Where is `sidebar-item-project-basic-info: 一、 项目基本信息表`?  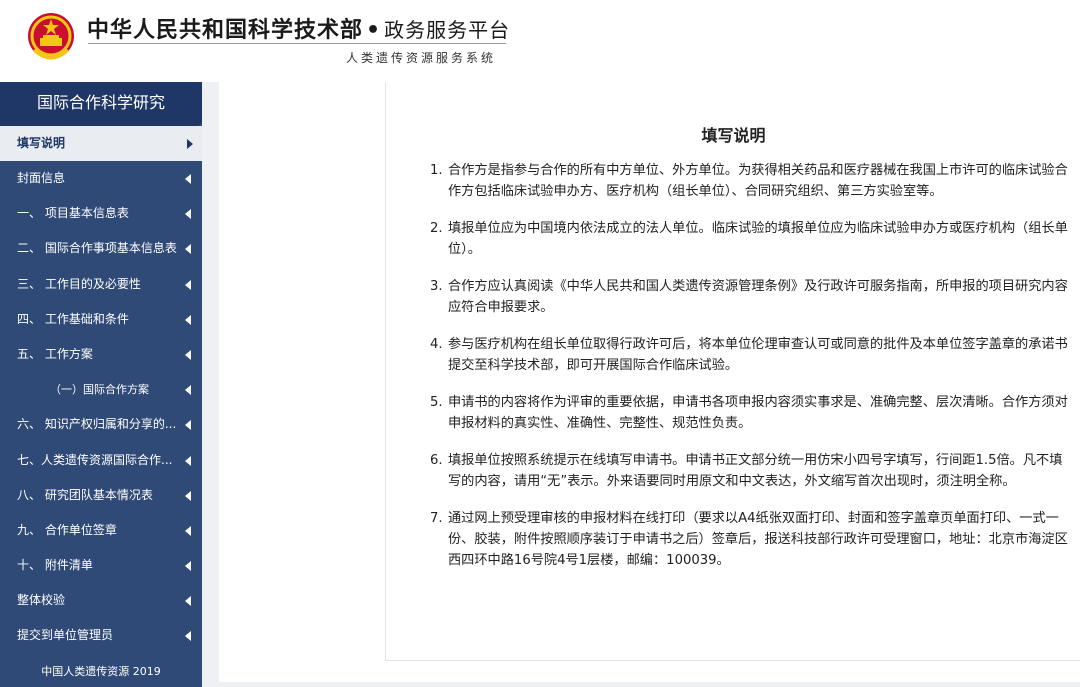
sidebar-item-project-basic-info: 一、 项目基本信息表 is located at coordinates (101, 213).